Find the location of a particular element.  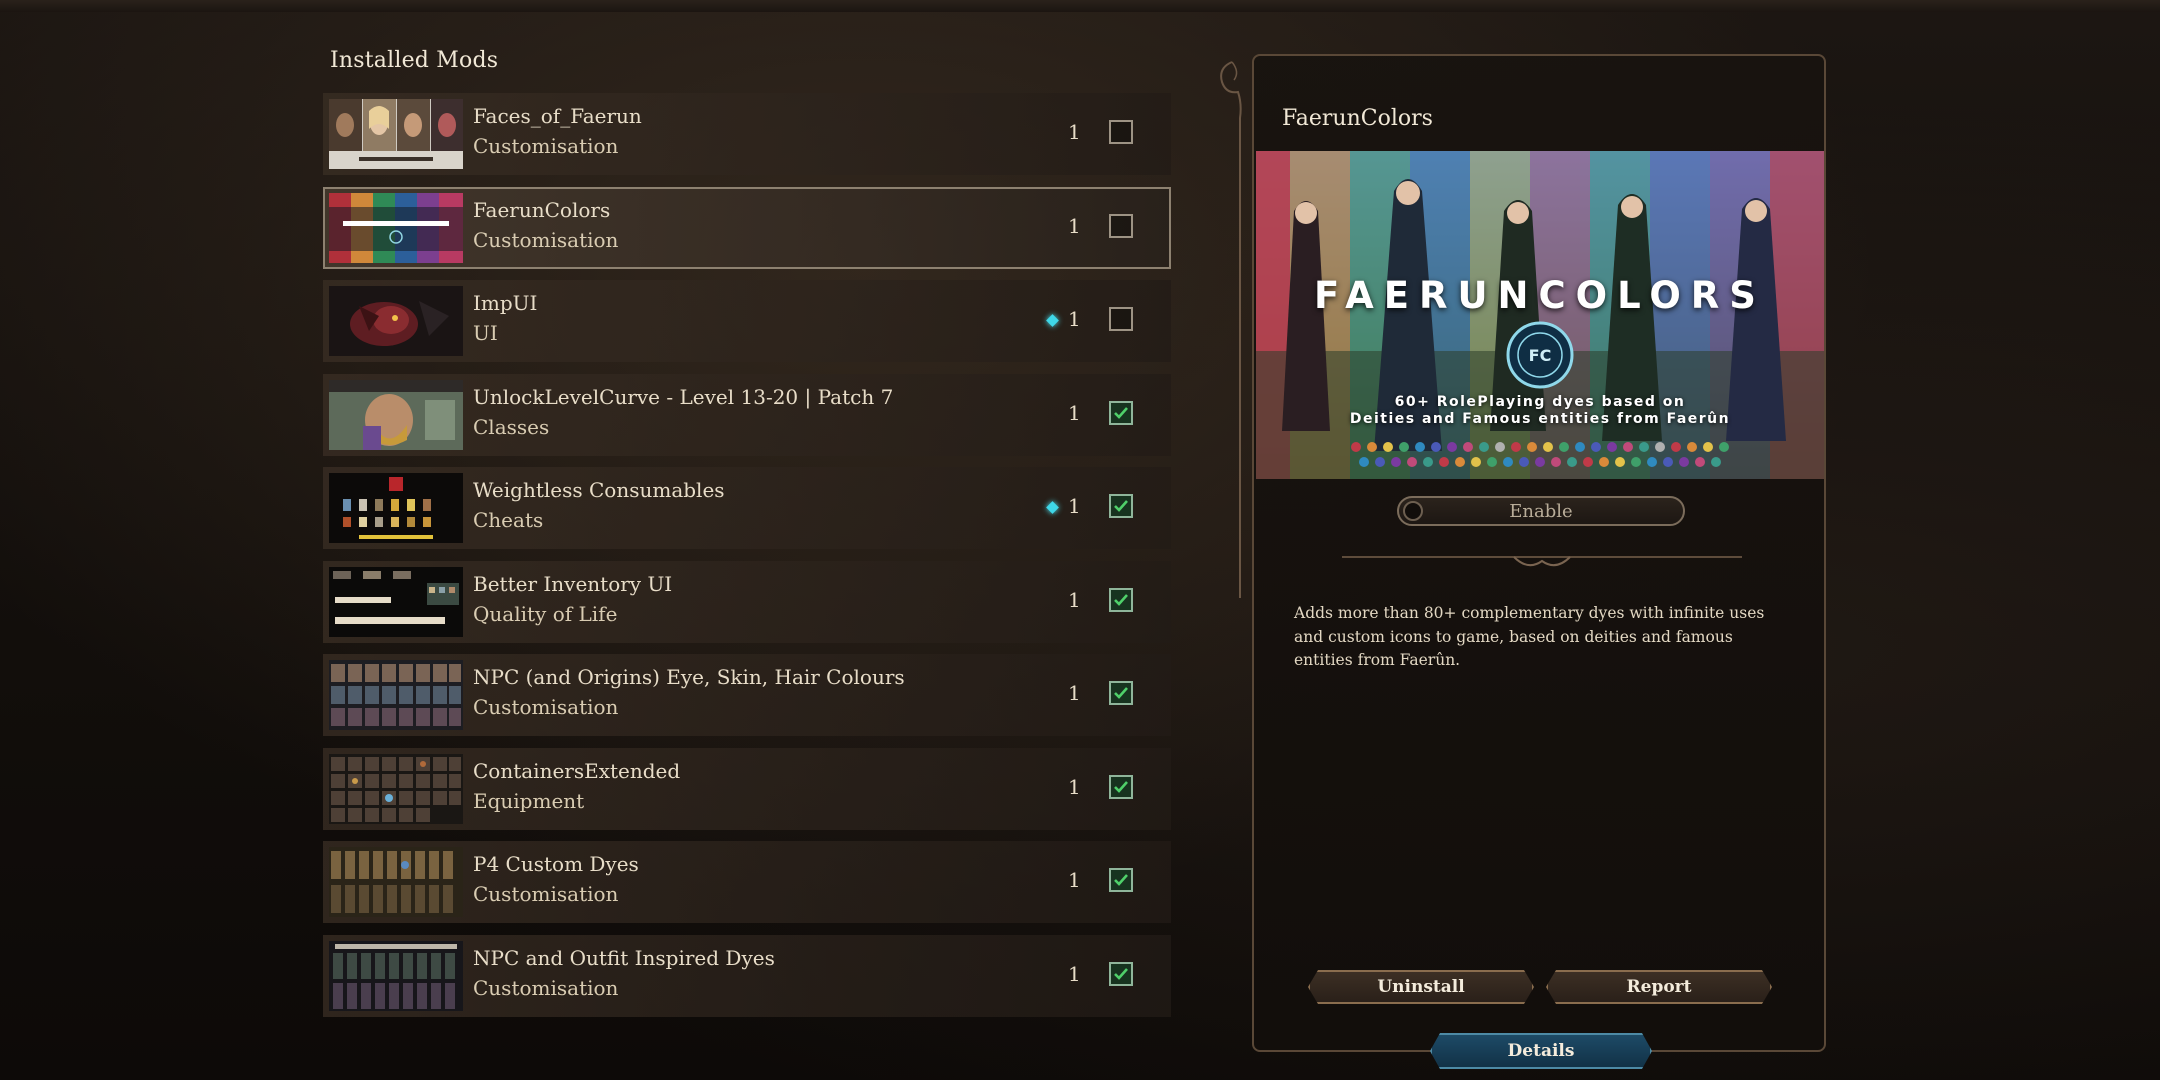

mod-row: P4 Custom Dyes Customisation 1 is located at coordinates (747, 882).